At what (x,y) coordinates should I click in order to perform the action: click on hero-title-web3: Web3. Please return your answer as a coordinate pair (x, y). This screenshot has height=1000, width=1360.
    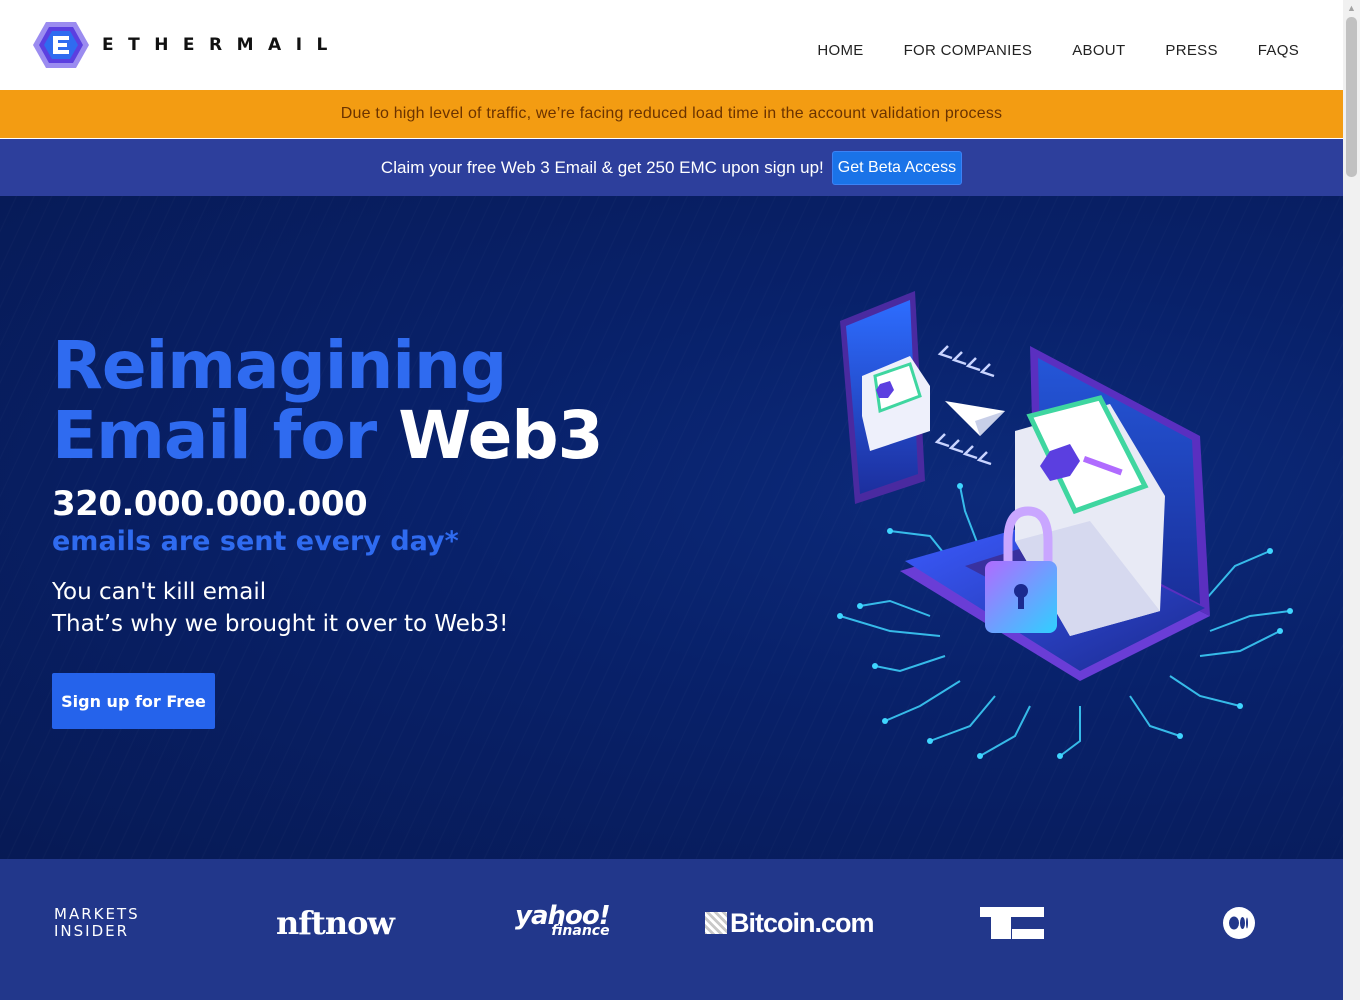
    Looking at the image, I should click on (500, 435).